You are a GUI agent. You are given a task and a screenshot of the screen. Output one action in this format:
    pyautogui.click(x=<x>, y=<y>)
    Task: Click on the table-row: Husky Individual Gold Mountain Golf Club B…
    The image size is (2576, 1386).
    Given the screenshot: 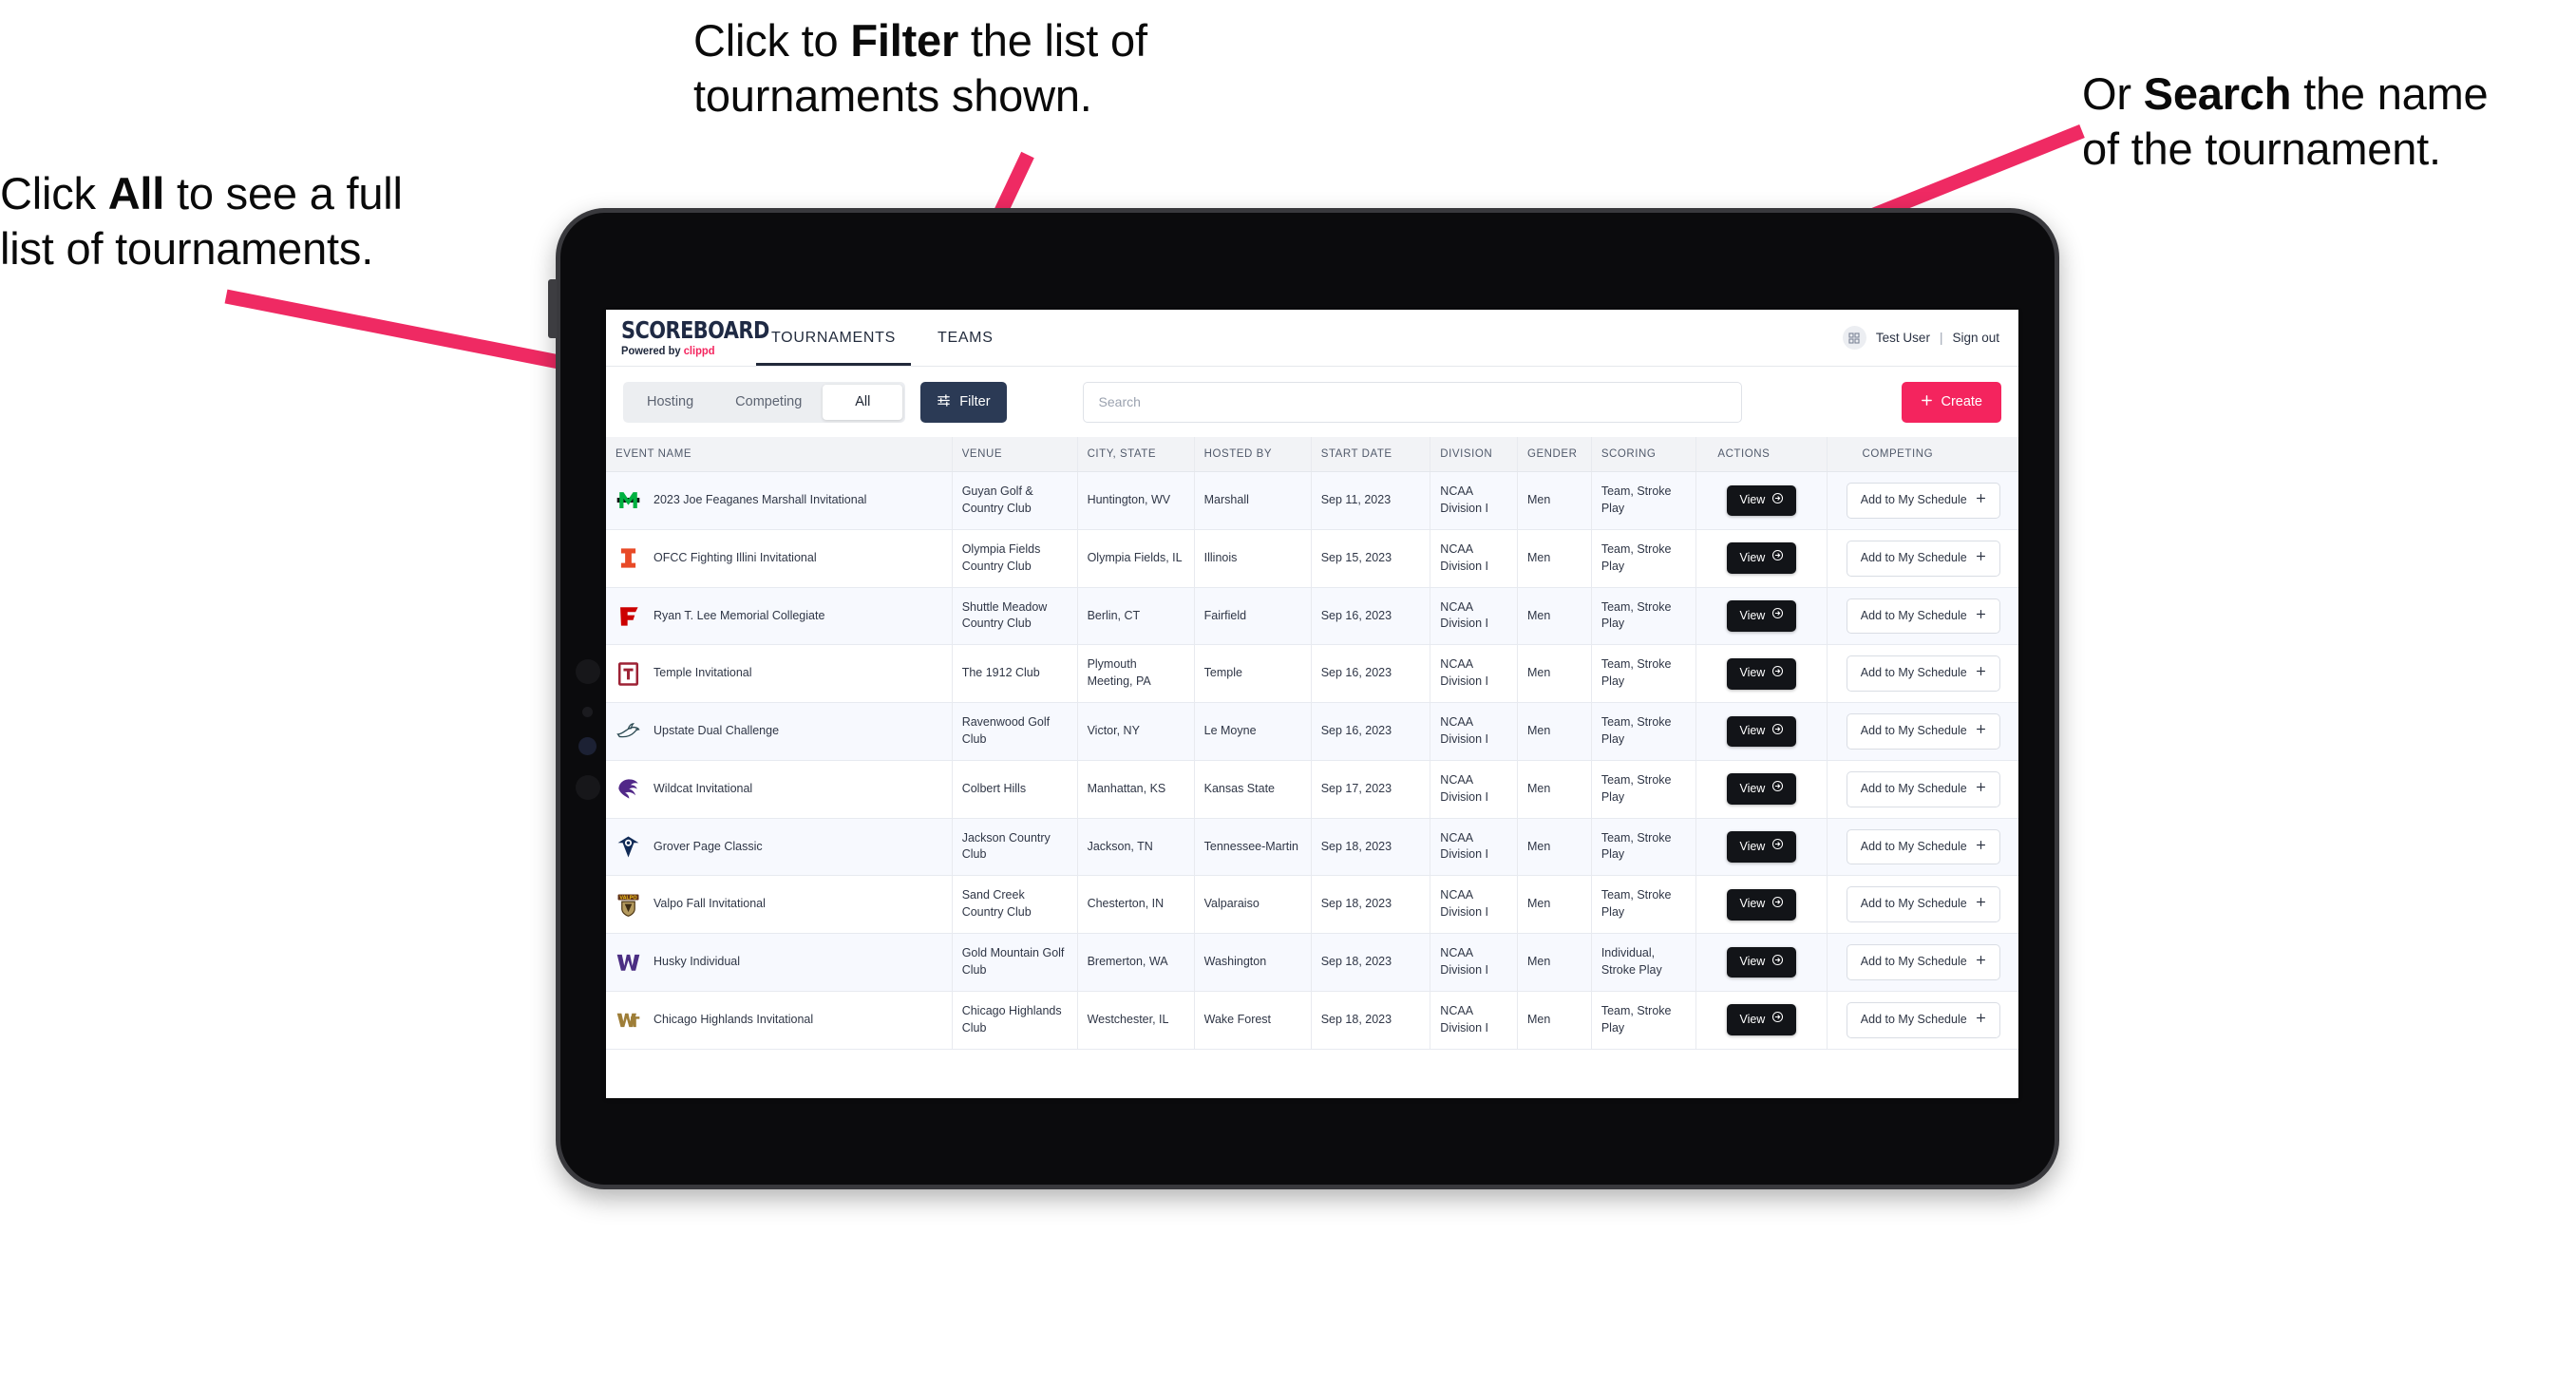 What is the action you would take?
    pyautogui.click(x=1312, y=962)
    